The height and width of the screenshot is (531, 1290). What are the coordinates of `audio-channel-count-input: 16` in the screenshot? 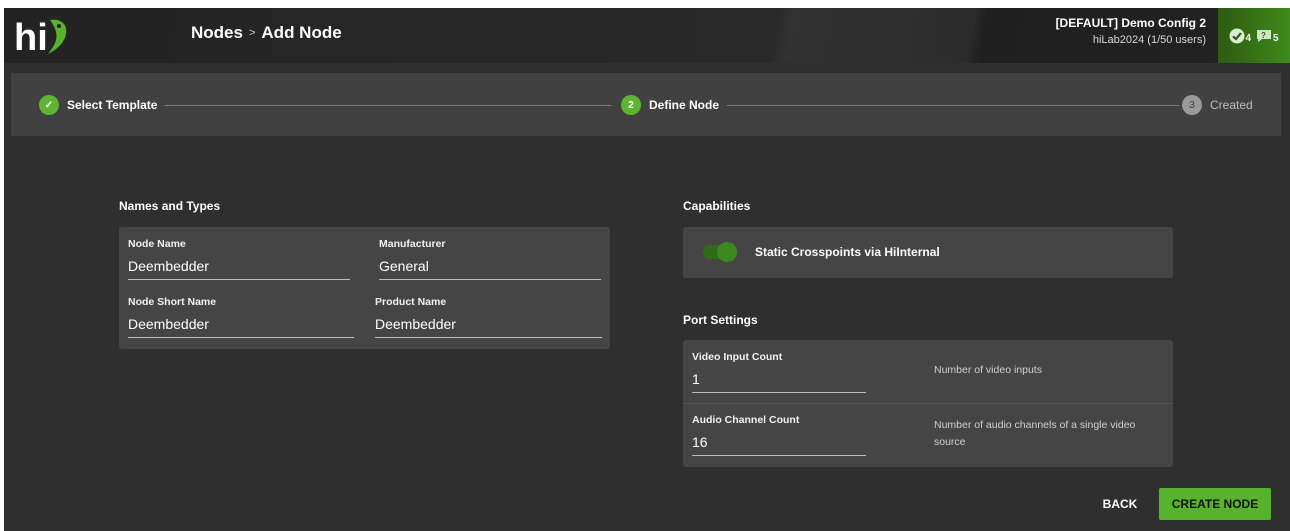 It's located at (779, 445).